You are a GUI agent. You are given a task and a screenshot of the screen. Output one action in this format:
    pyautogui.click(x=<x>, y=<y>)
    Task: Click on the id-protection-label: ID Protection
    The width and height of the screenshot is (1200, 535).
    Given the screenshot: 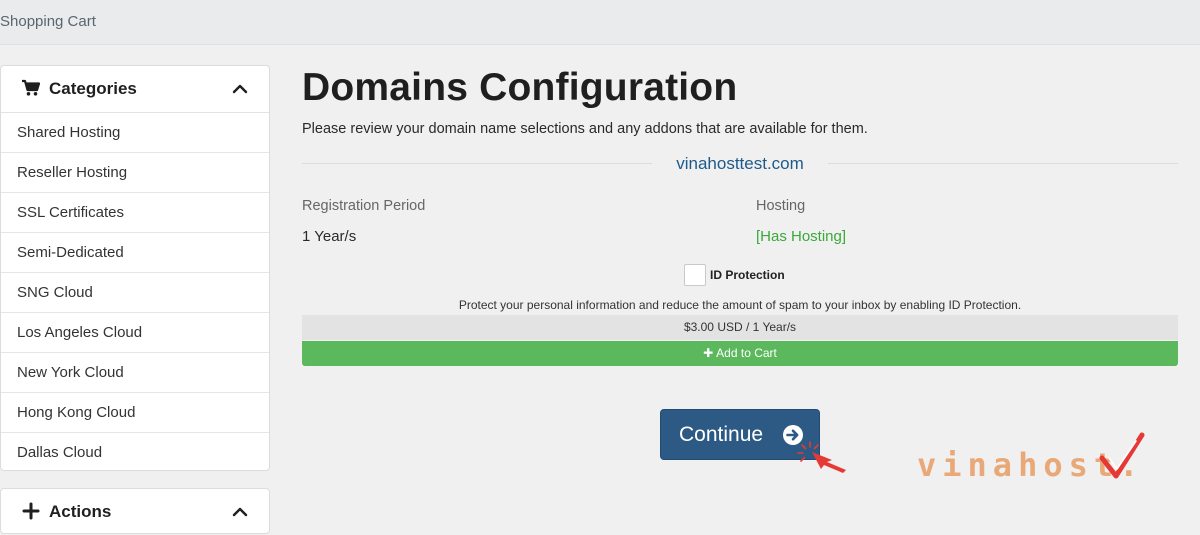 What is the action you would take?
    pyautogui.click(x=747, y=275)
    